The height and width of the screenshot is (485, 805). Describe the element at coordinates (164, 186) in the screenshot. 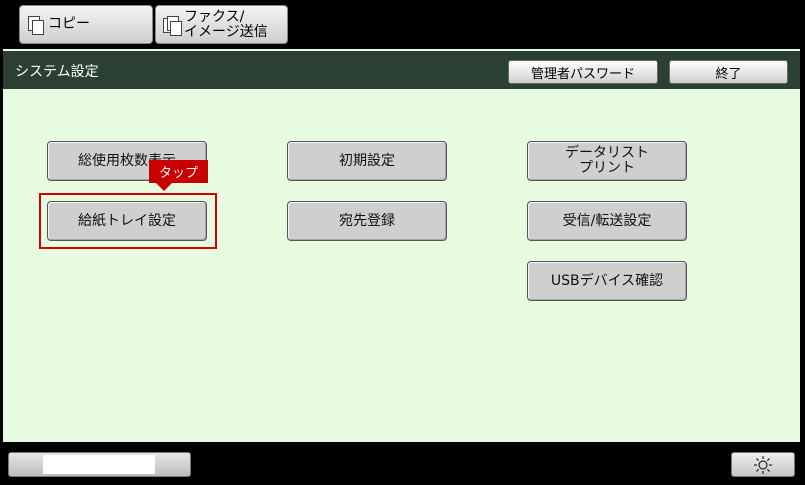

I see `tap-callout-pointer` at that location.